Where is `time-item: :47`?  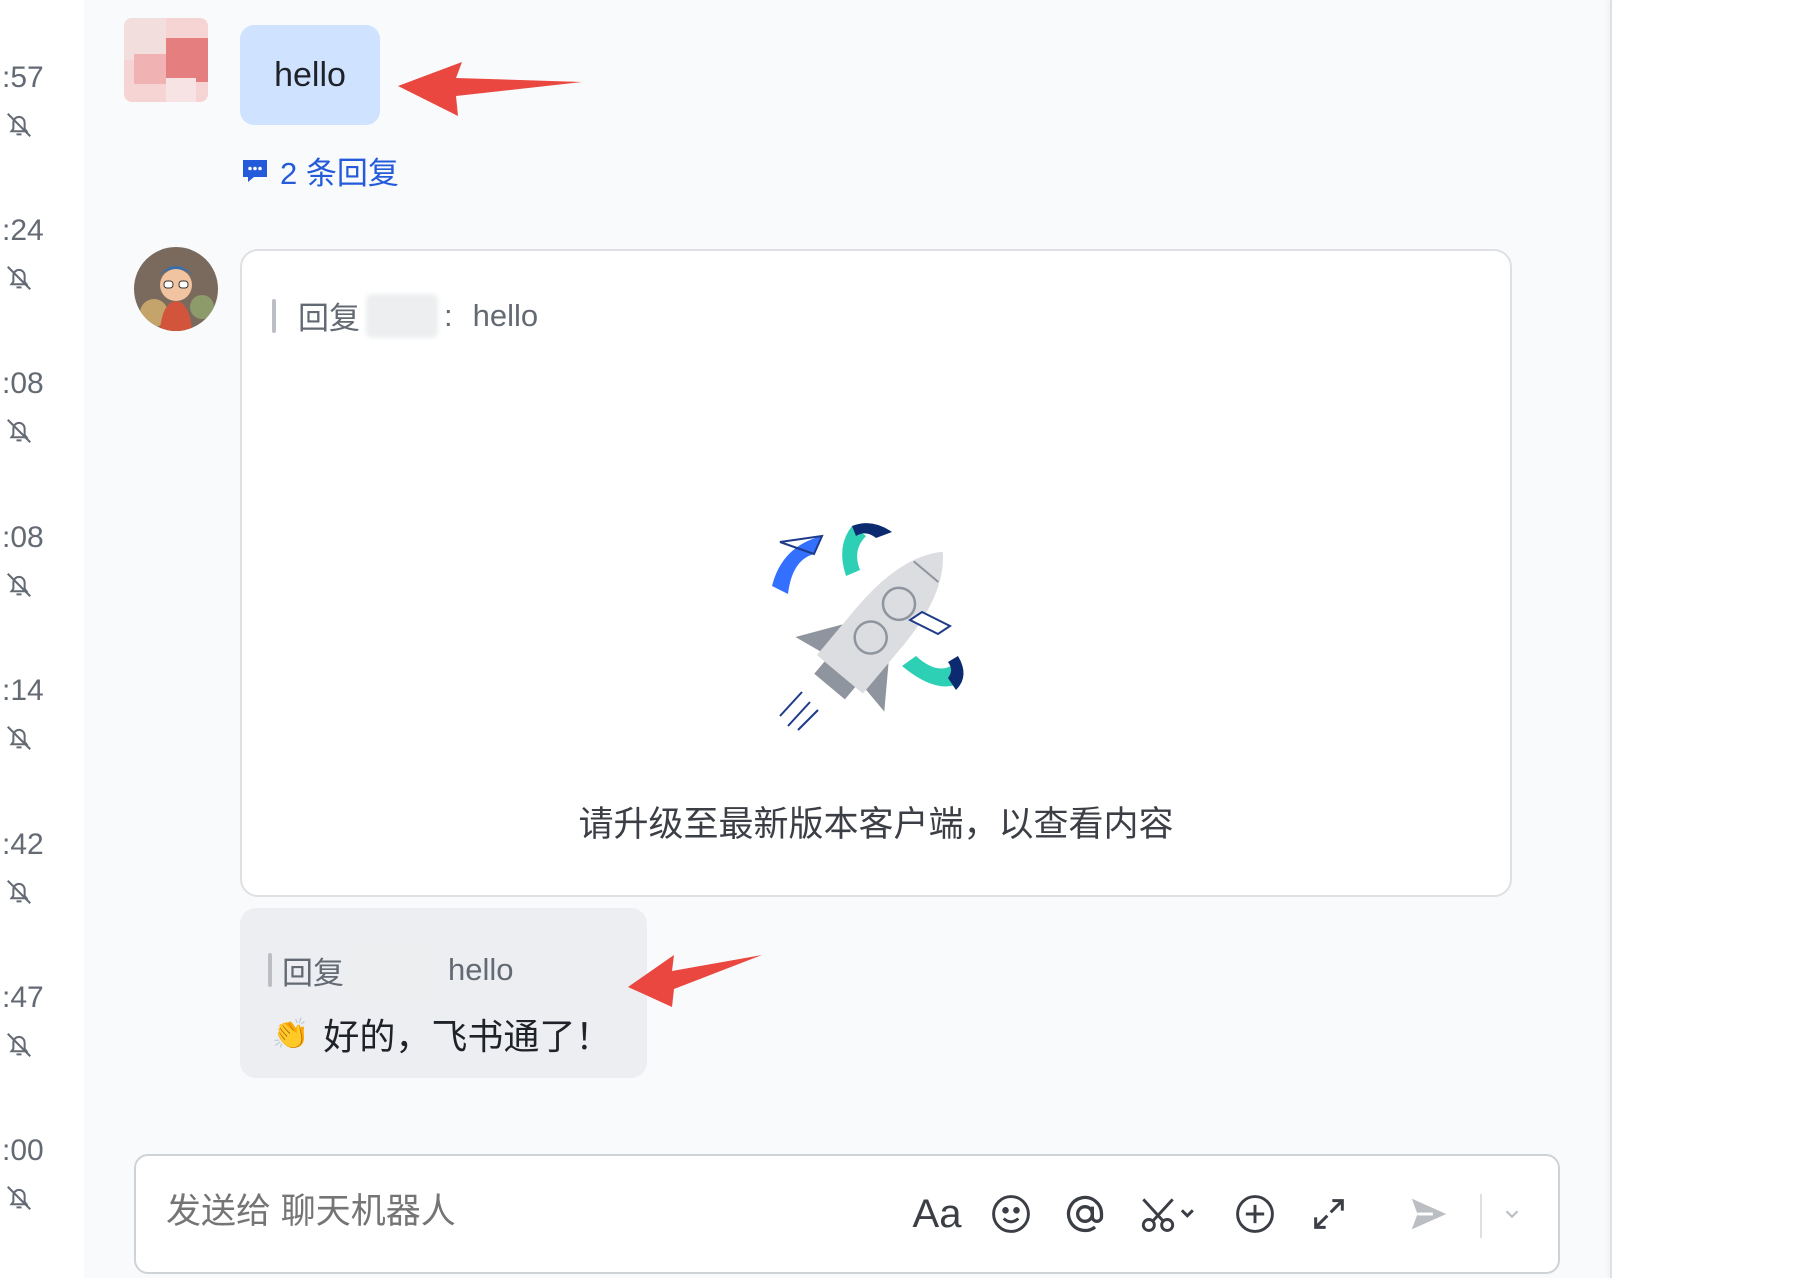 time-item: :47 is located at coordinates (42, 1020).